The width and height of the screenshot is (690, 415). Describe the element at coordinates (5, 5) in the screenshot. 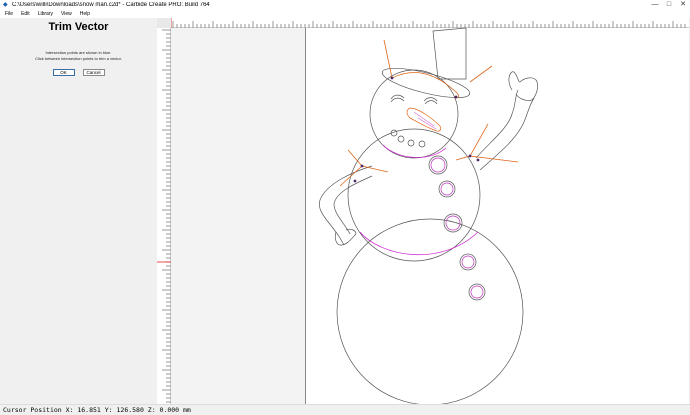

I see `app-icon: ◆` at that location.